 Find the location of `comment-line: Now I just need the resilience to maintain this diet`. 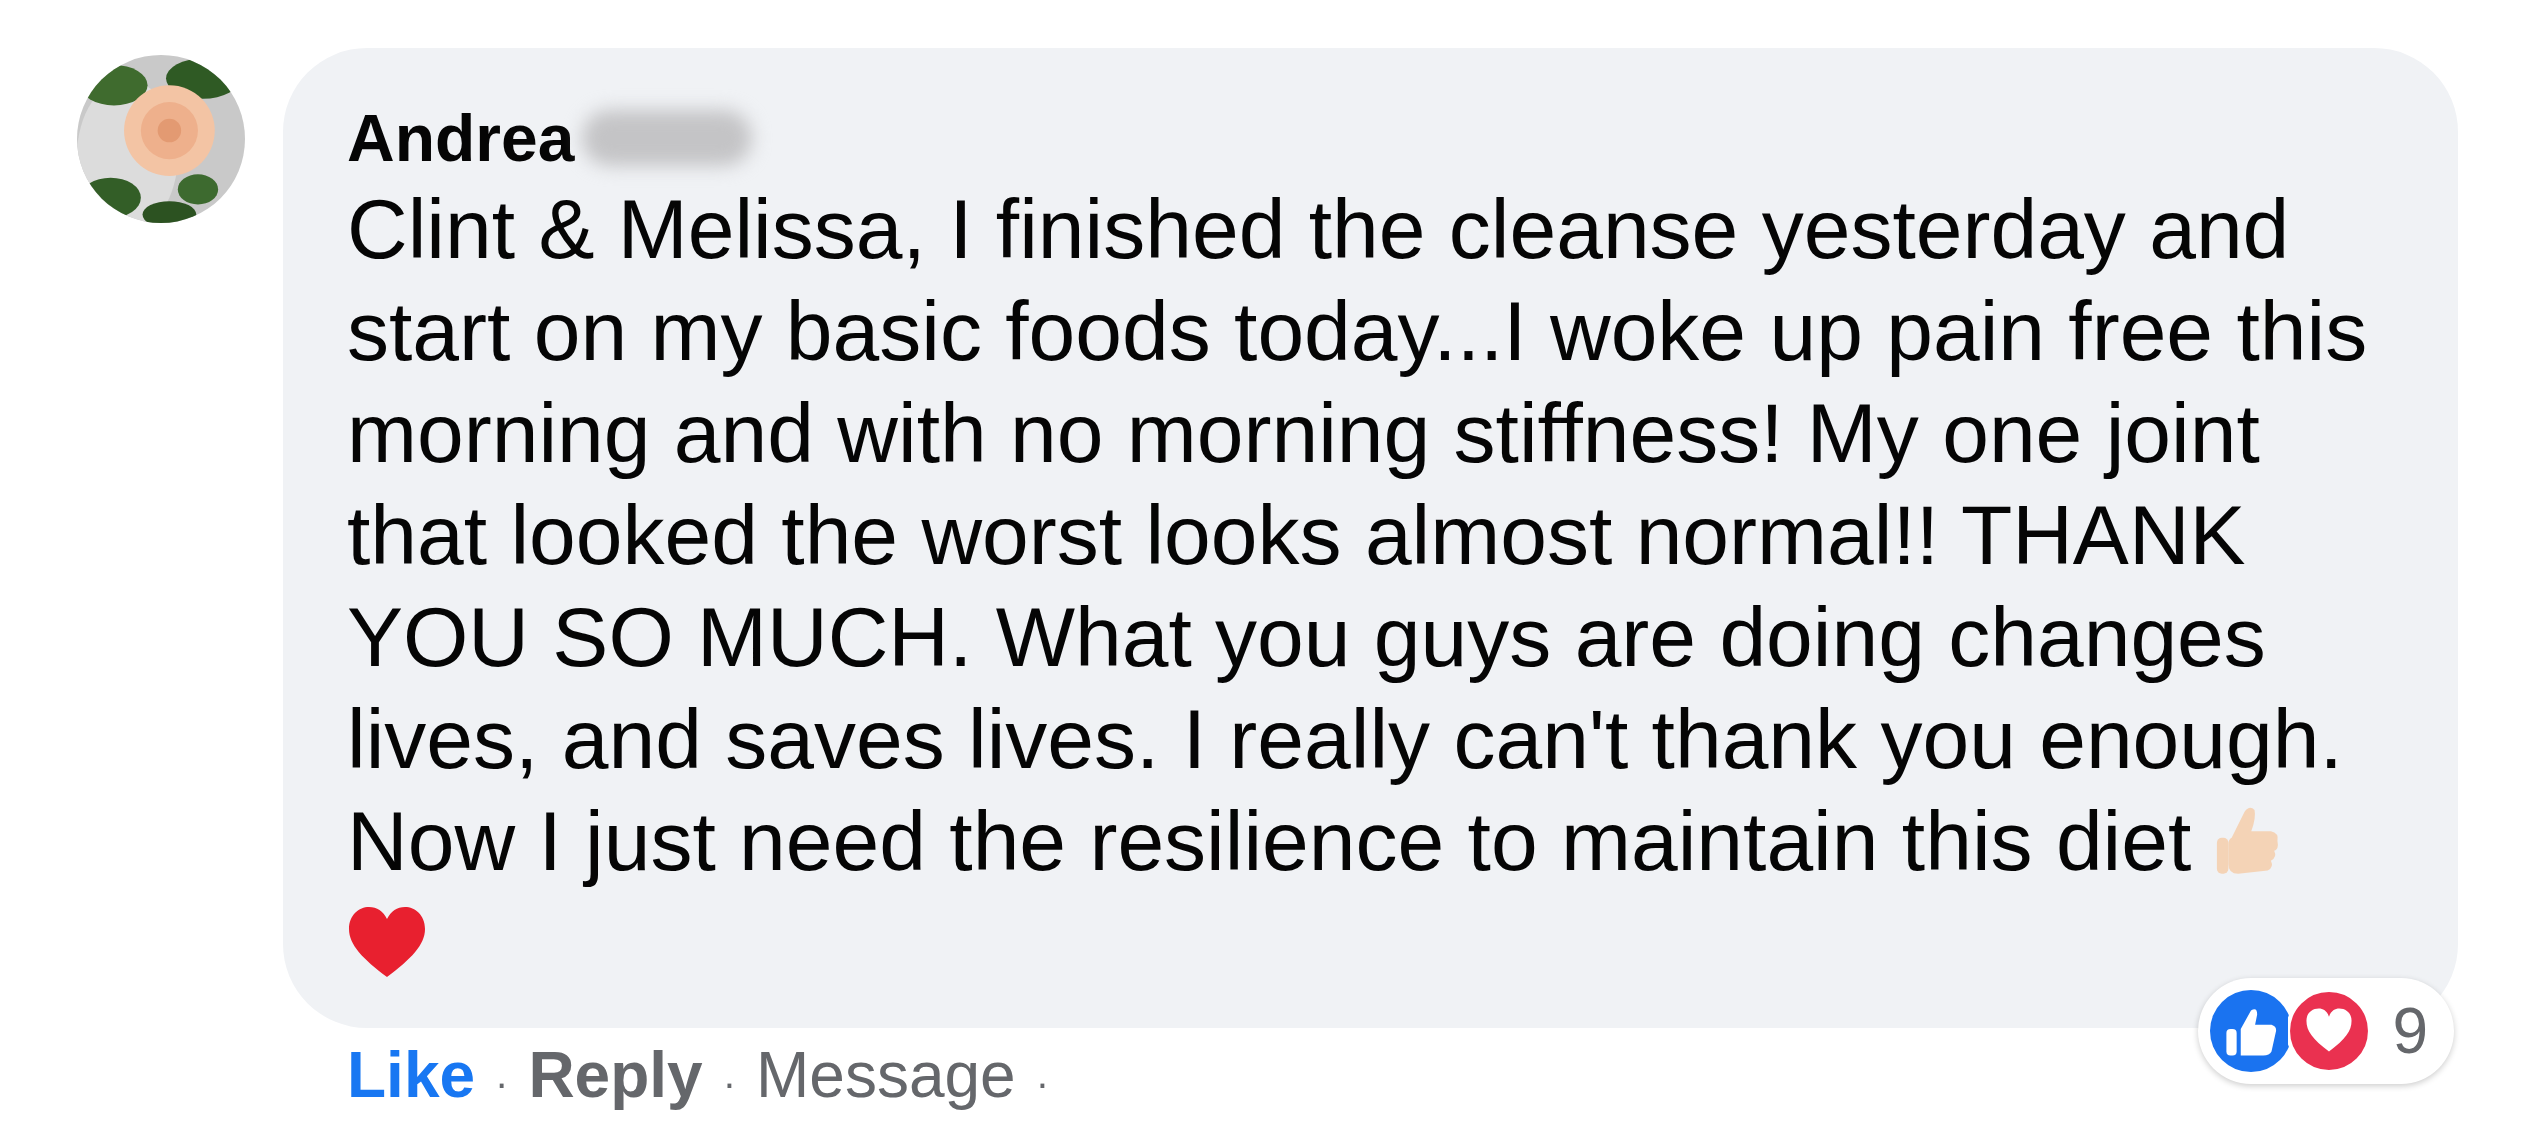

comment-line: Now I just need the resilience to maintain this diet is located at coordinates (1269, 841).